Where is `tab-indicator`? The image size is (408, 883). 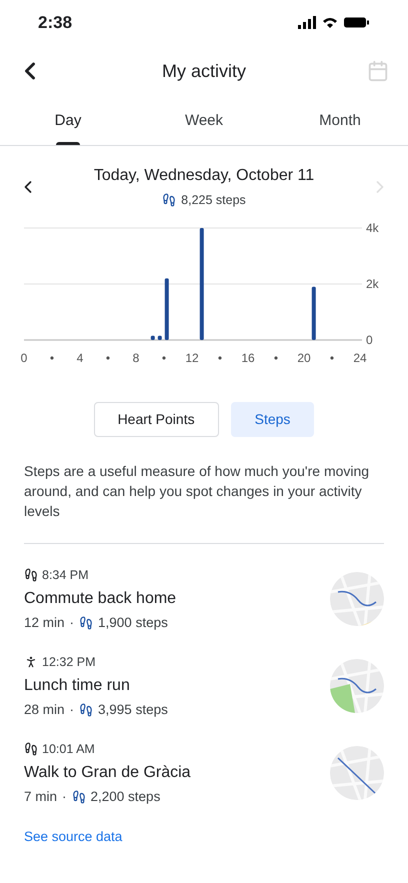 tab-indicator is located at coordinates (68, 143).